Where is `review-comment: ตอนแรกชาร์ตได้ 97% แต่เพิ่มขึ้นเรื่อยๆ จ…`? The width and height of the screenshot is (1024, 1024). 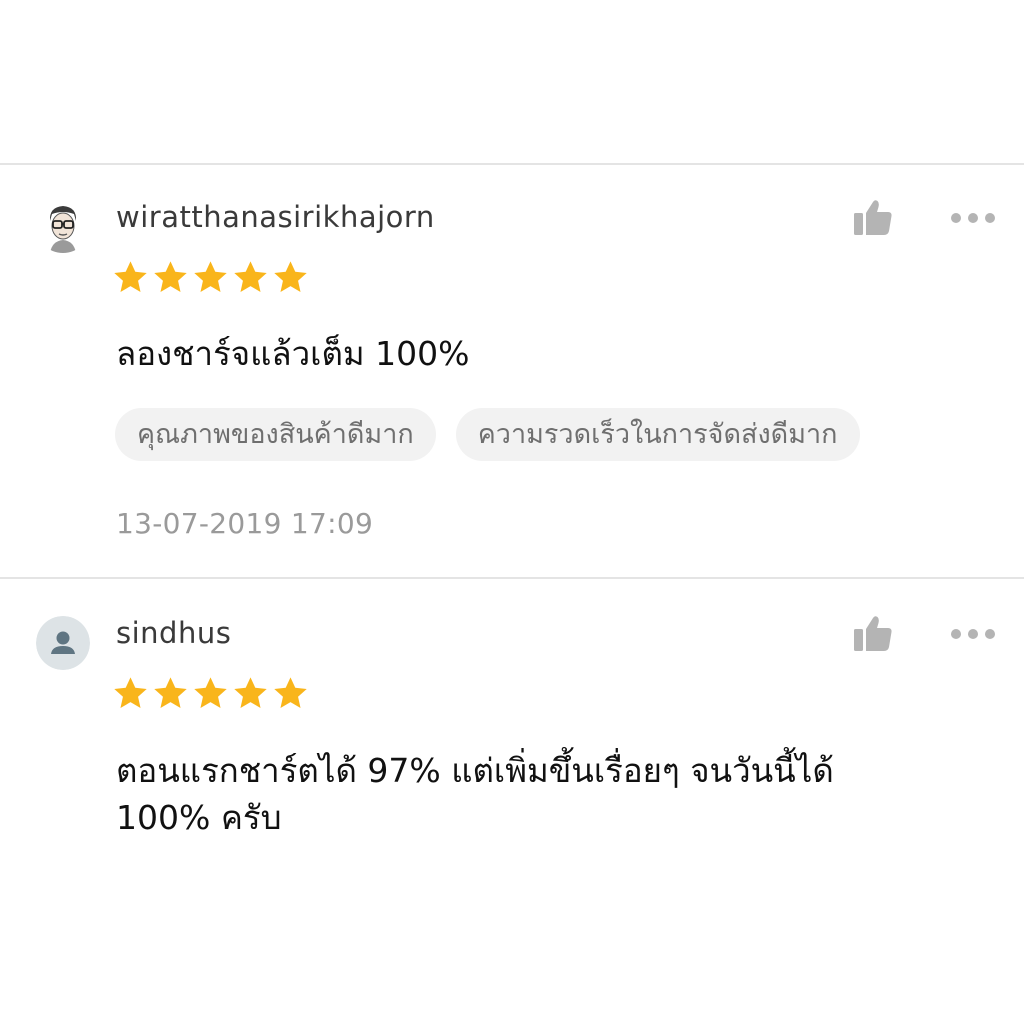
review-comment: ตอนแรกชาร์ตได้ 97% แต่เพิ่มขึ้นเรื่อยๆ จ… is located at coordinates (531, 794).